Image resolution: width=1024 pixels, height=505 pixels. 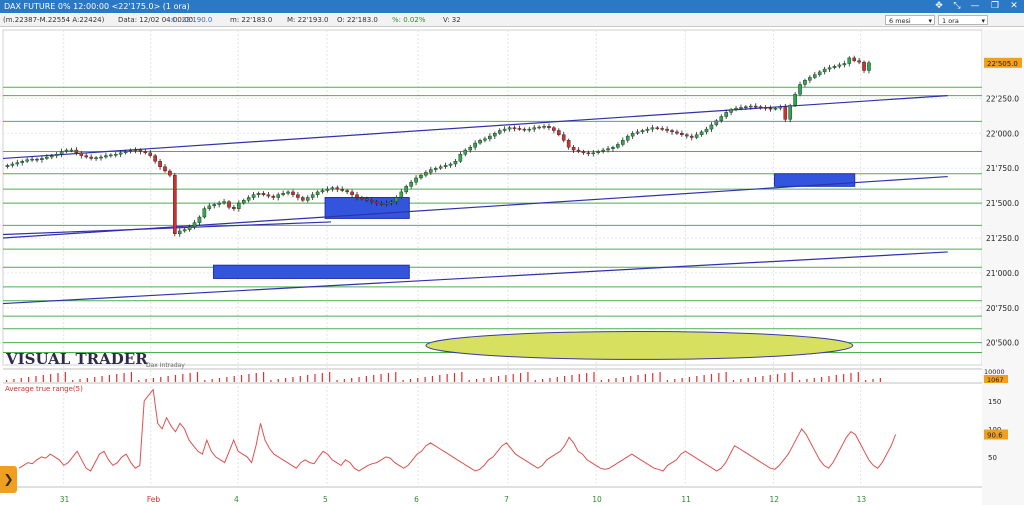 I want to click on restore-icon: ❐, so click(x=995, y=6).